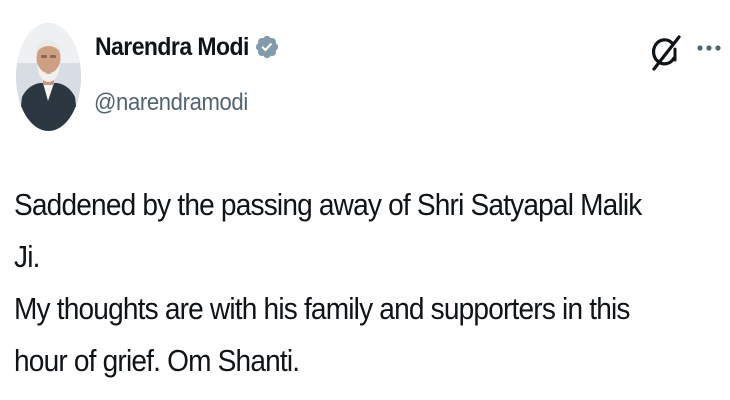 Image resolution: width=730 pixels, height=400 pixels. I want to click on profile-photo, so click(48, 77).